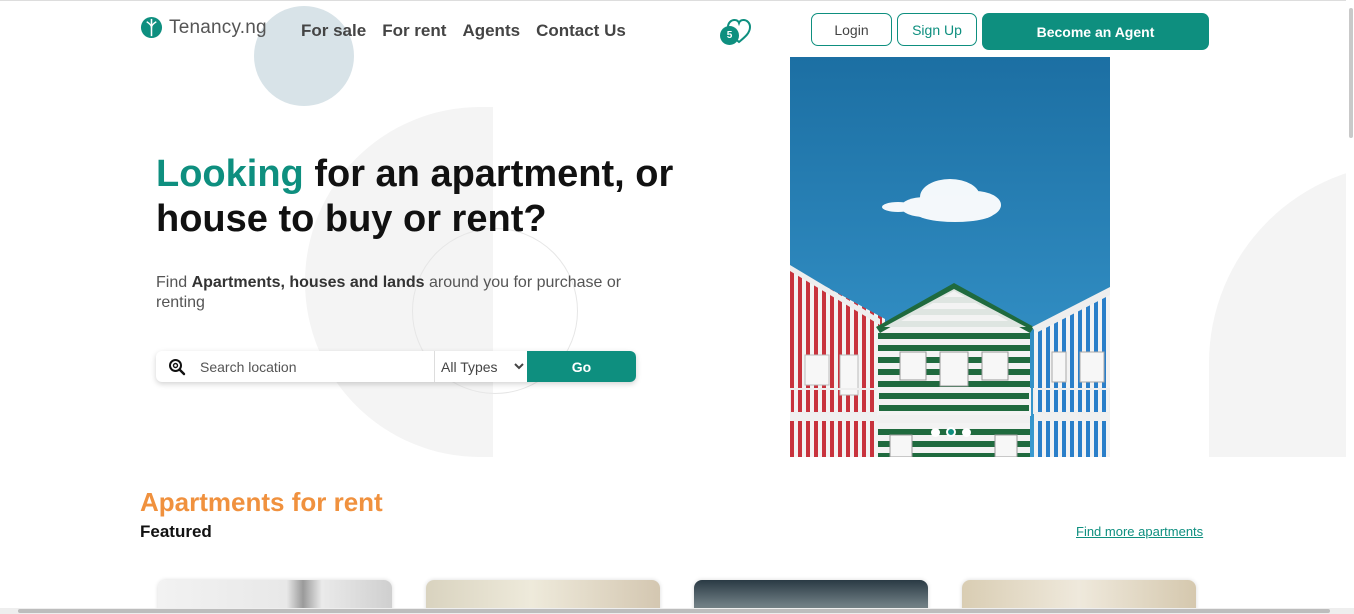 This screenshot has height=614, width=1354. I want to click on carousel-indicators, so click(951, 432).